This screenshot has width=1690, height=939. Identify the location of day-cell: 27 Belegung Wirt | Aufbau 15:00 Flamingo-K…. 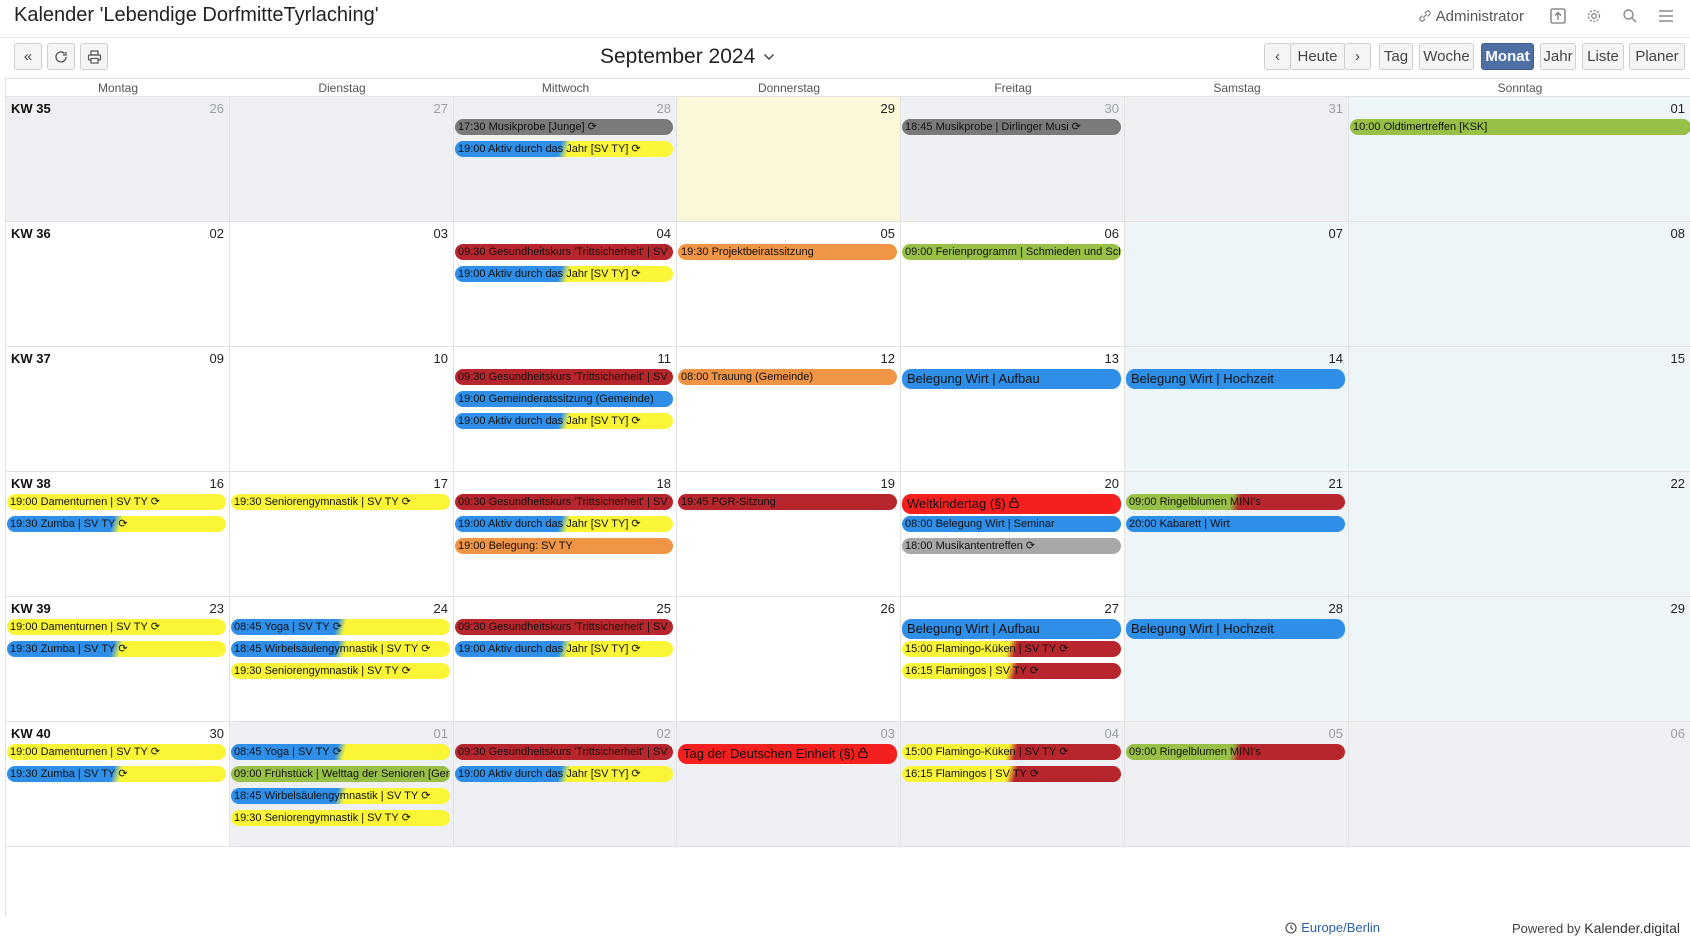
(1013, 659).